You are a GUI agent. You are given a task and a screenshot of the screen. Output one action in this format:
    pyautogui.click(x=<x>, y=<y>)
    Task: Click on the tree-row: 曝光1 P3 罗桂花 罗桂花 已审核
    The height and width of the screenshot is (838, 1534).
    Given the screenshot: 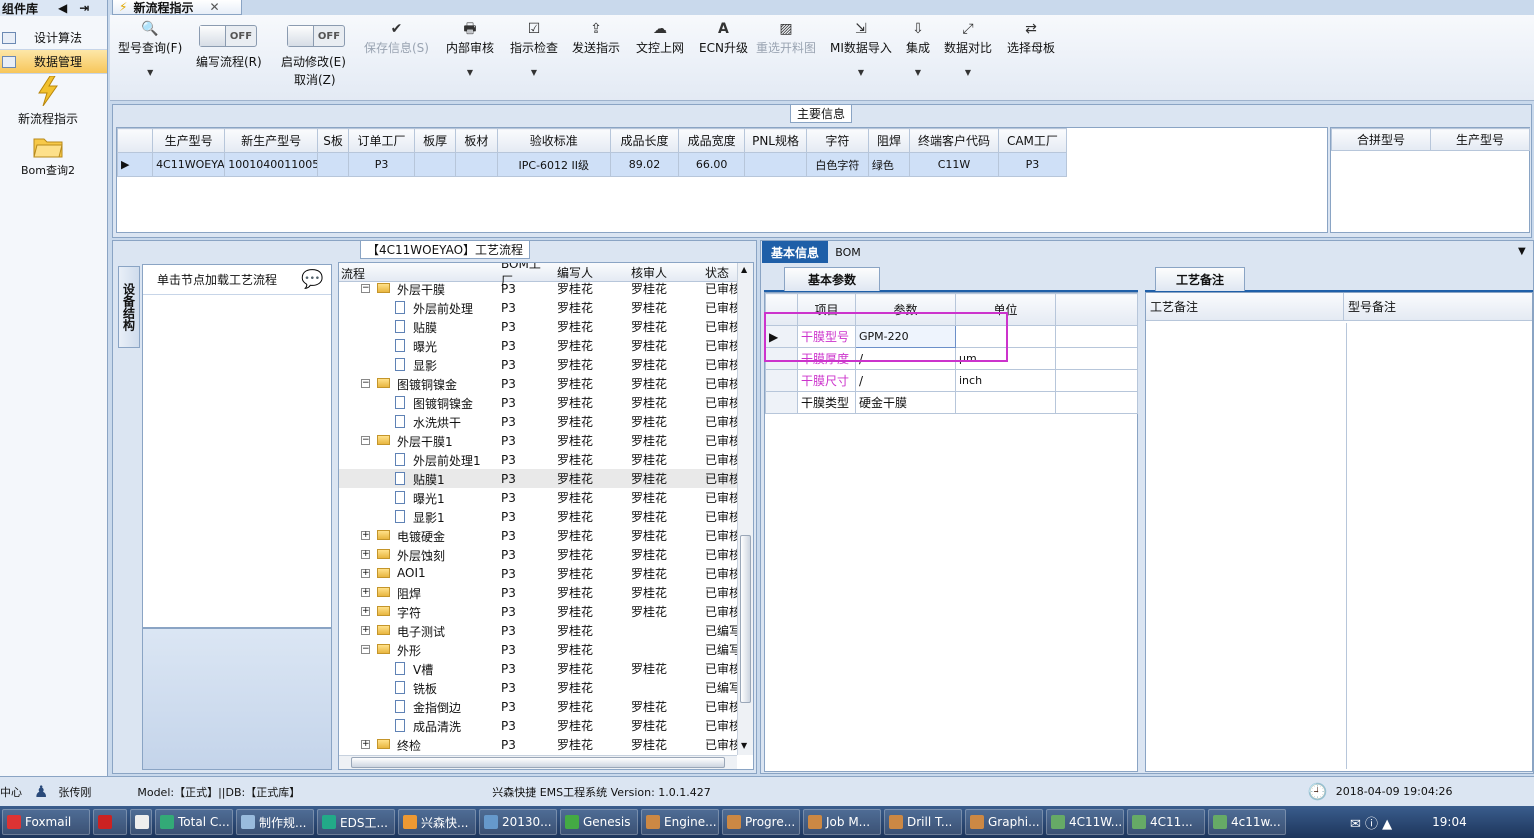 What is the action you would take?
    pyautogui.click(x=538, y=497)
    